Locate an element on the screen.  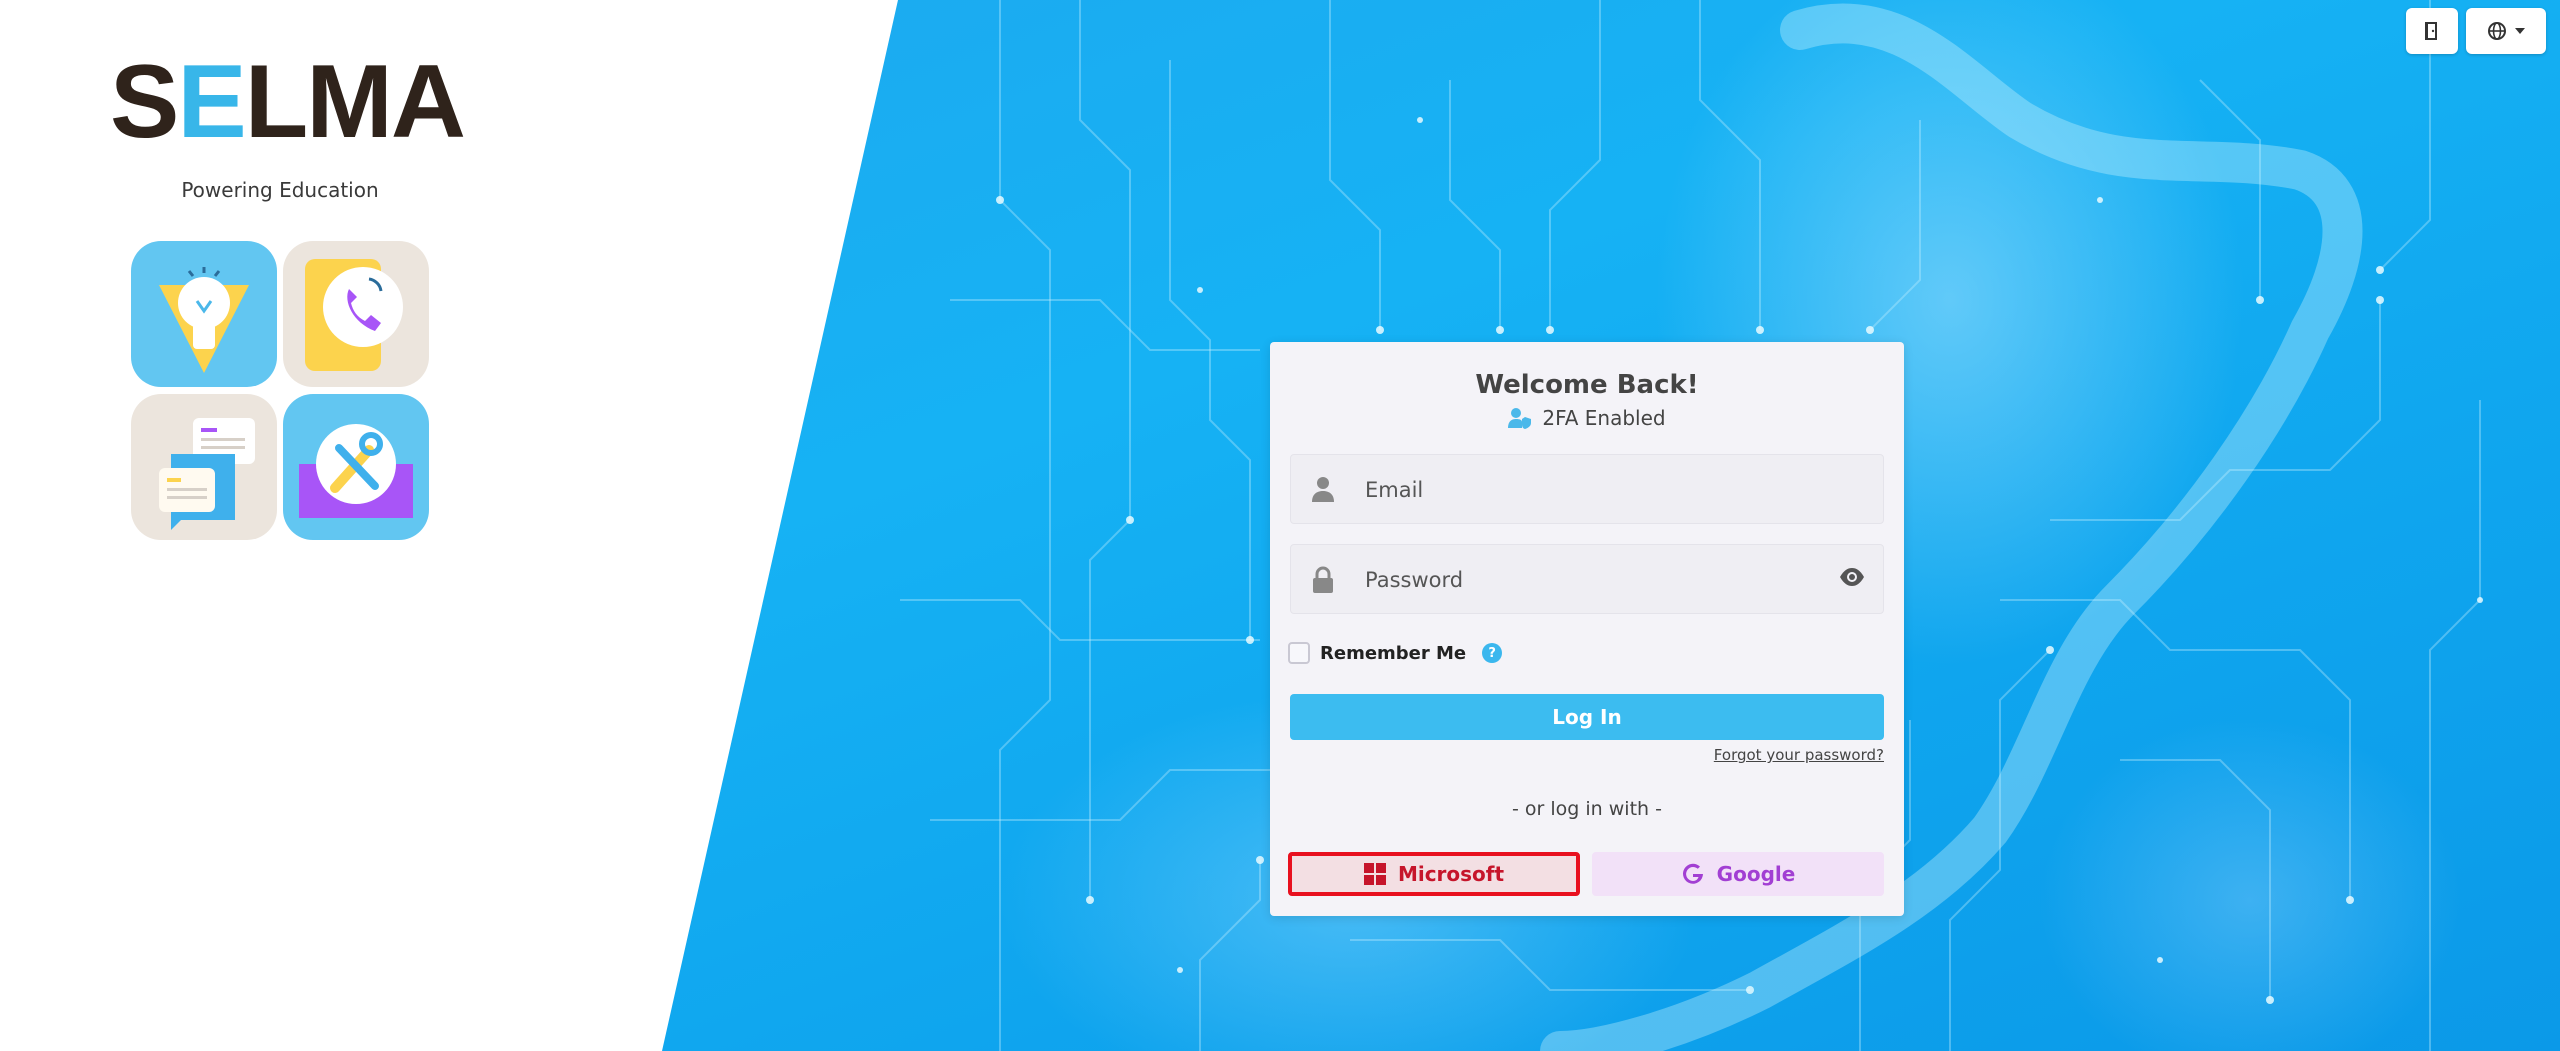
caret-down-icon is located at coordinates (2520, 31).